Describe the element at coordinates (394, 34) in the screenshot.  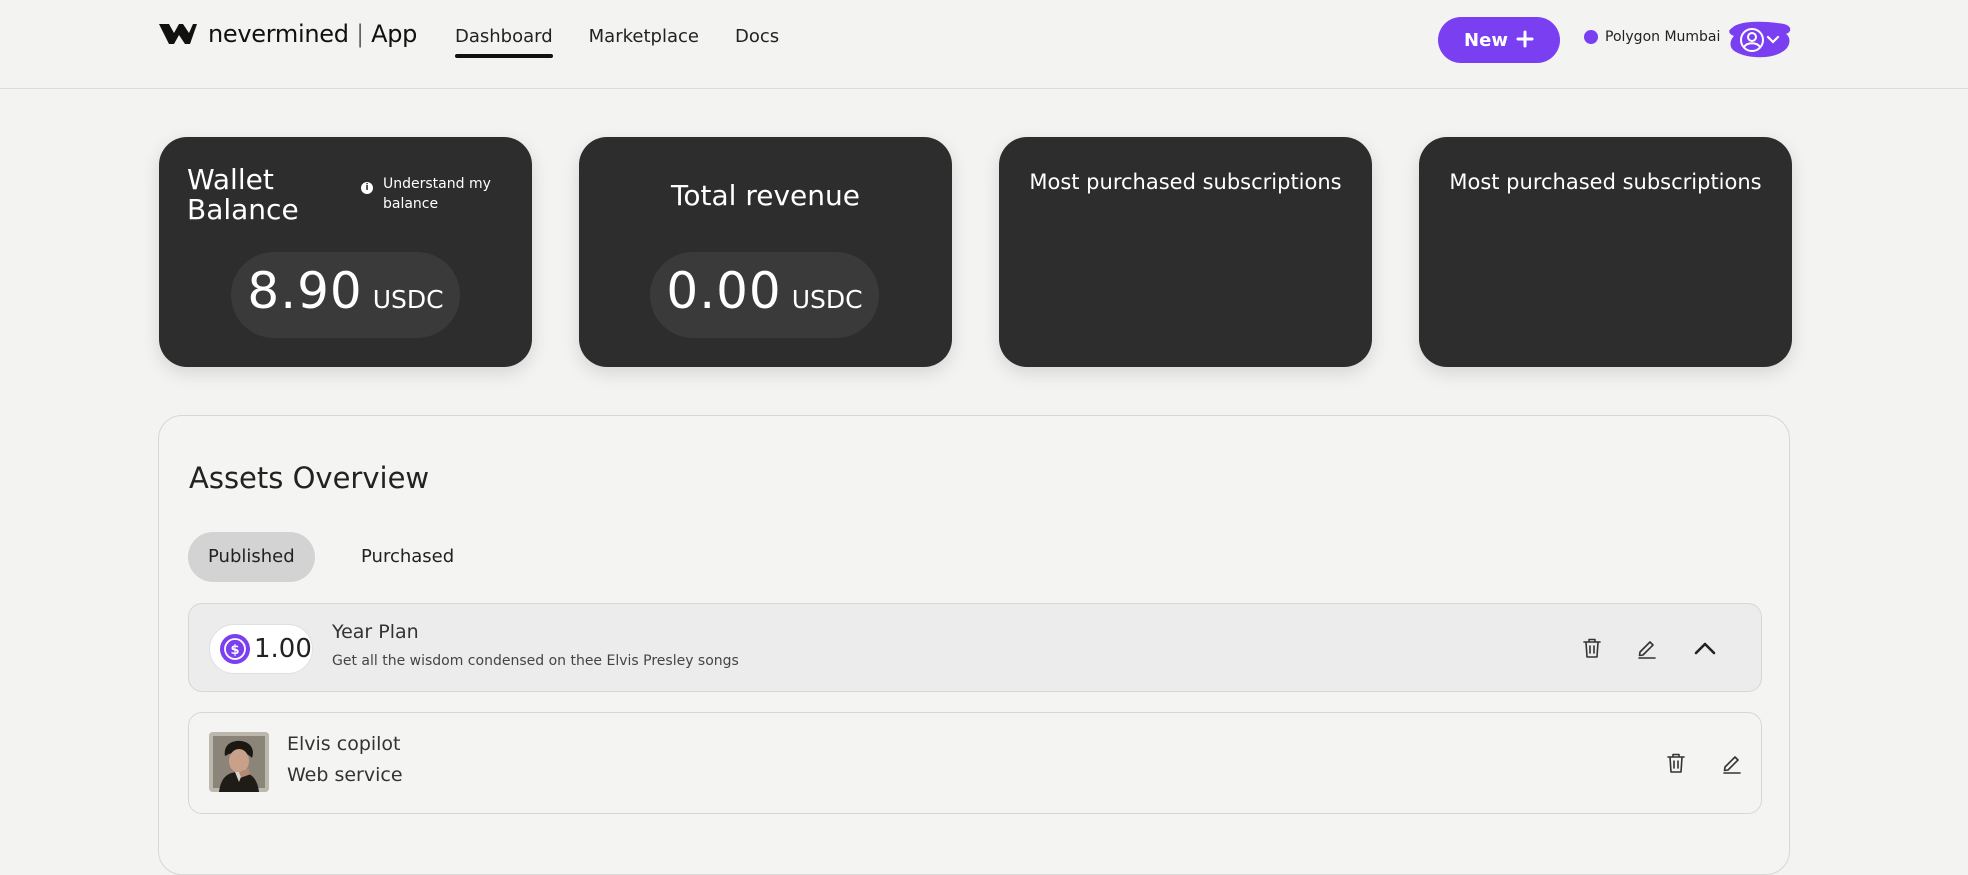
I see `brand-suffix: App` at that location.